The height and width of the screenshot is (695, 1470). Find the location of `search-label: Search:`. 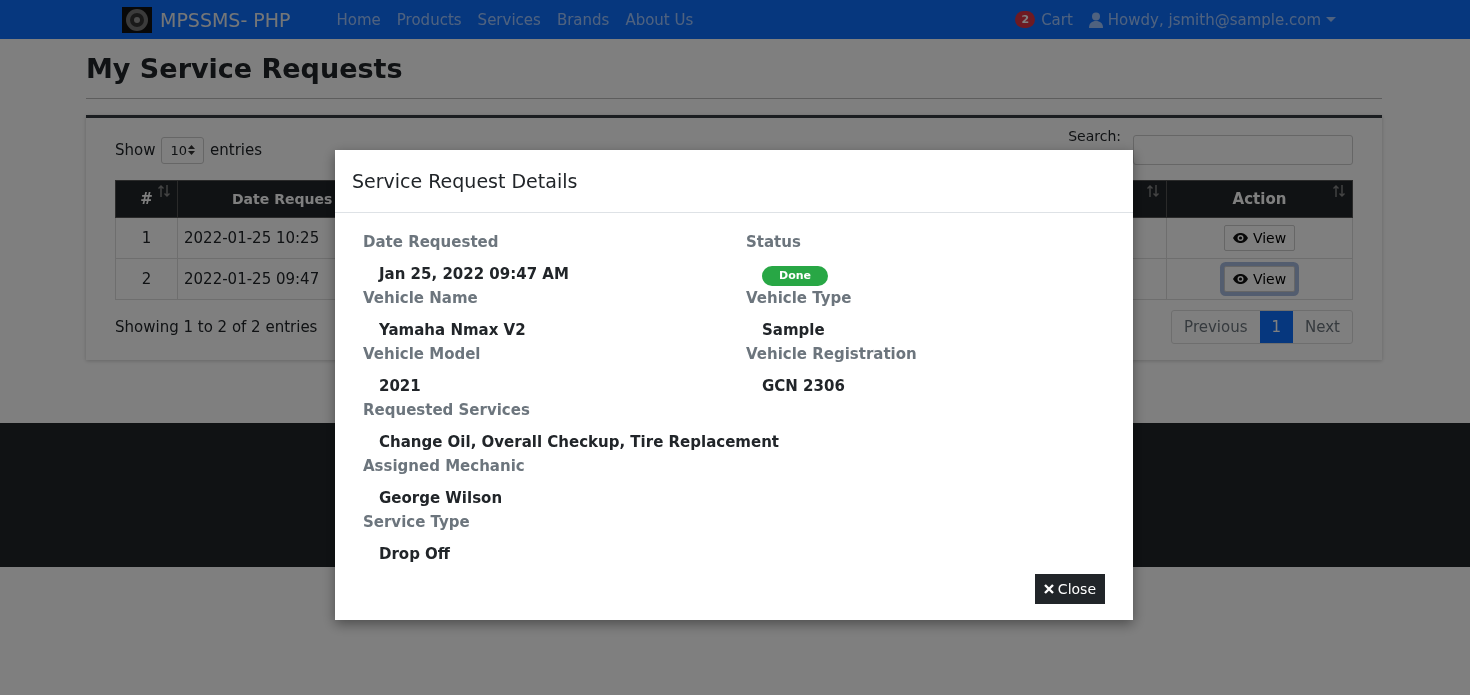

search-label: Search: is located at coordinates (1094, 136).